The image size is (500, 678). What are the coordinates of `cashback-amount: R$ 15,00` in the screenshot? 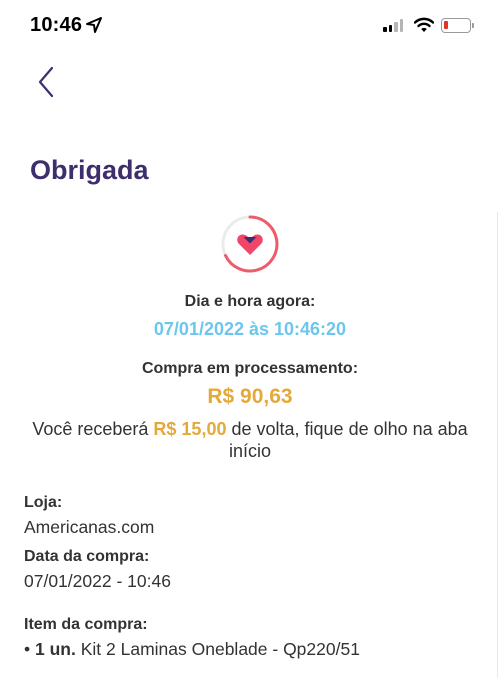 It's located at (190, 429).